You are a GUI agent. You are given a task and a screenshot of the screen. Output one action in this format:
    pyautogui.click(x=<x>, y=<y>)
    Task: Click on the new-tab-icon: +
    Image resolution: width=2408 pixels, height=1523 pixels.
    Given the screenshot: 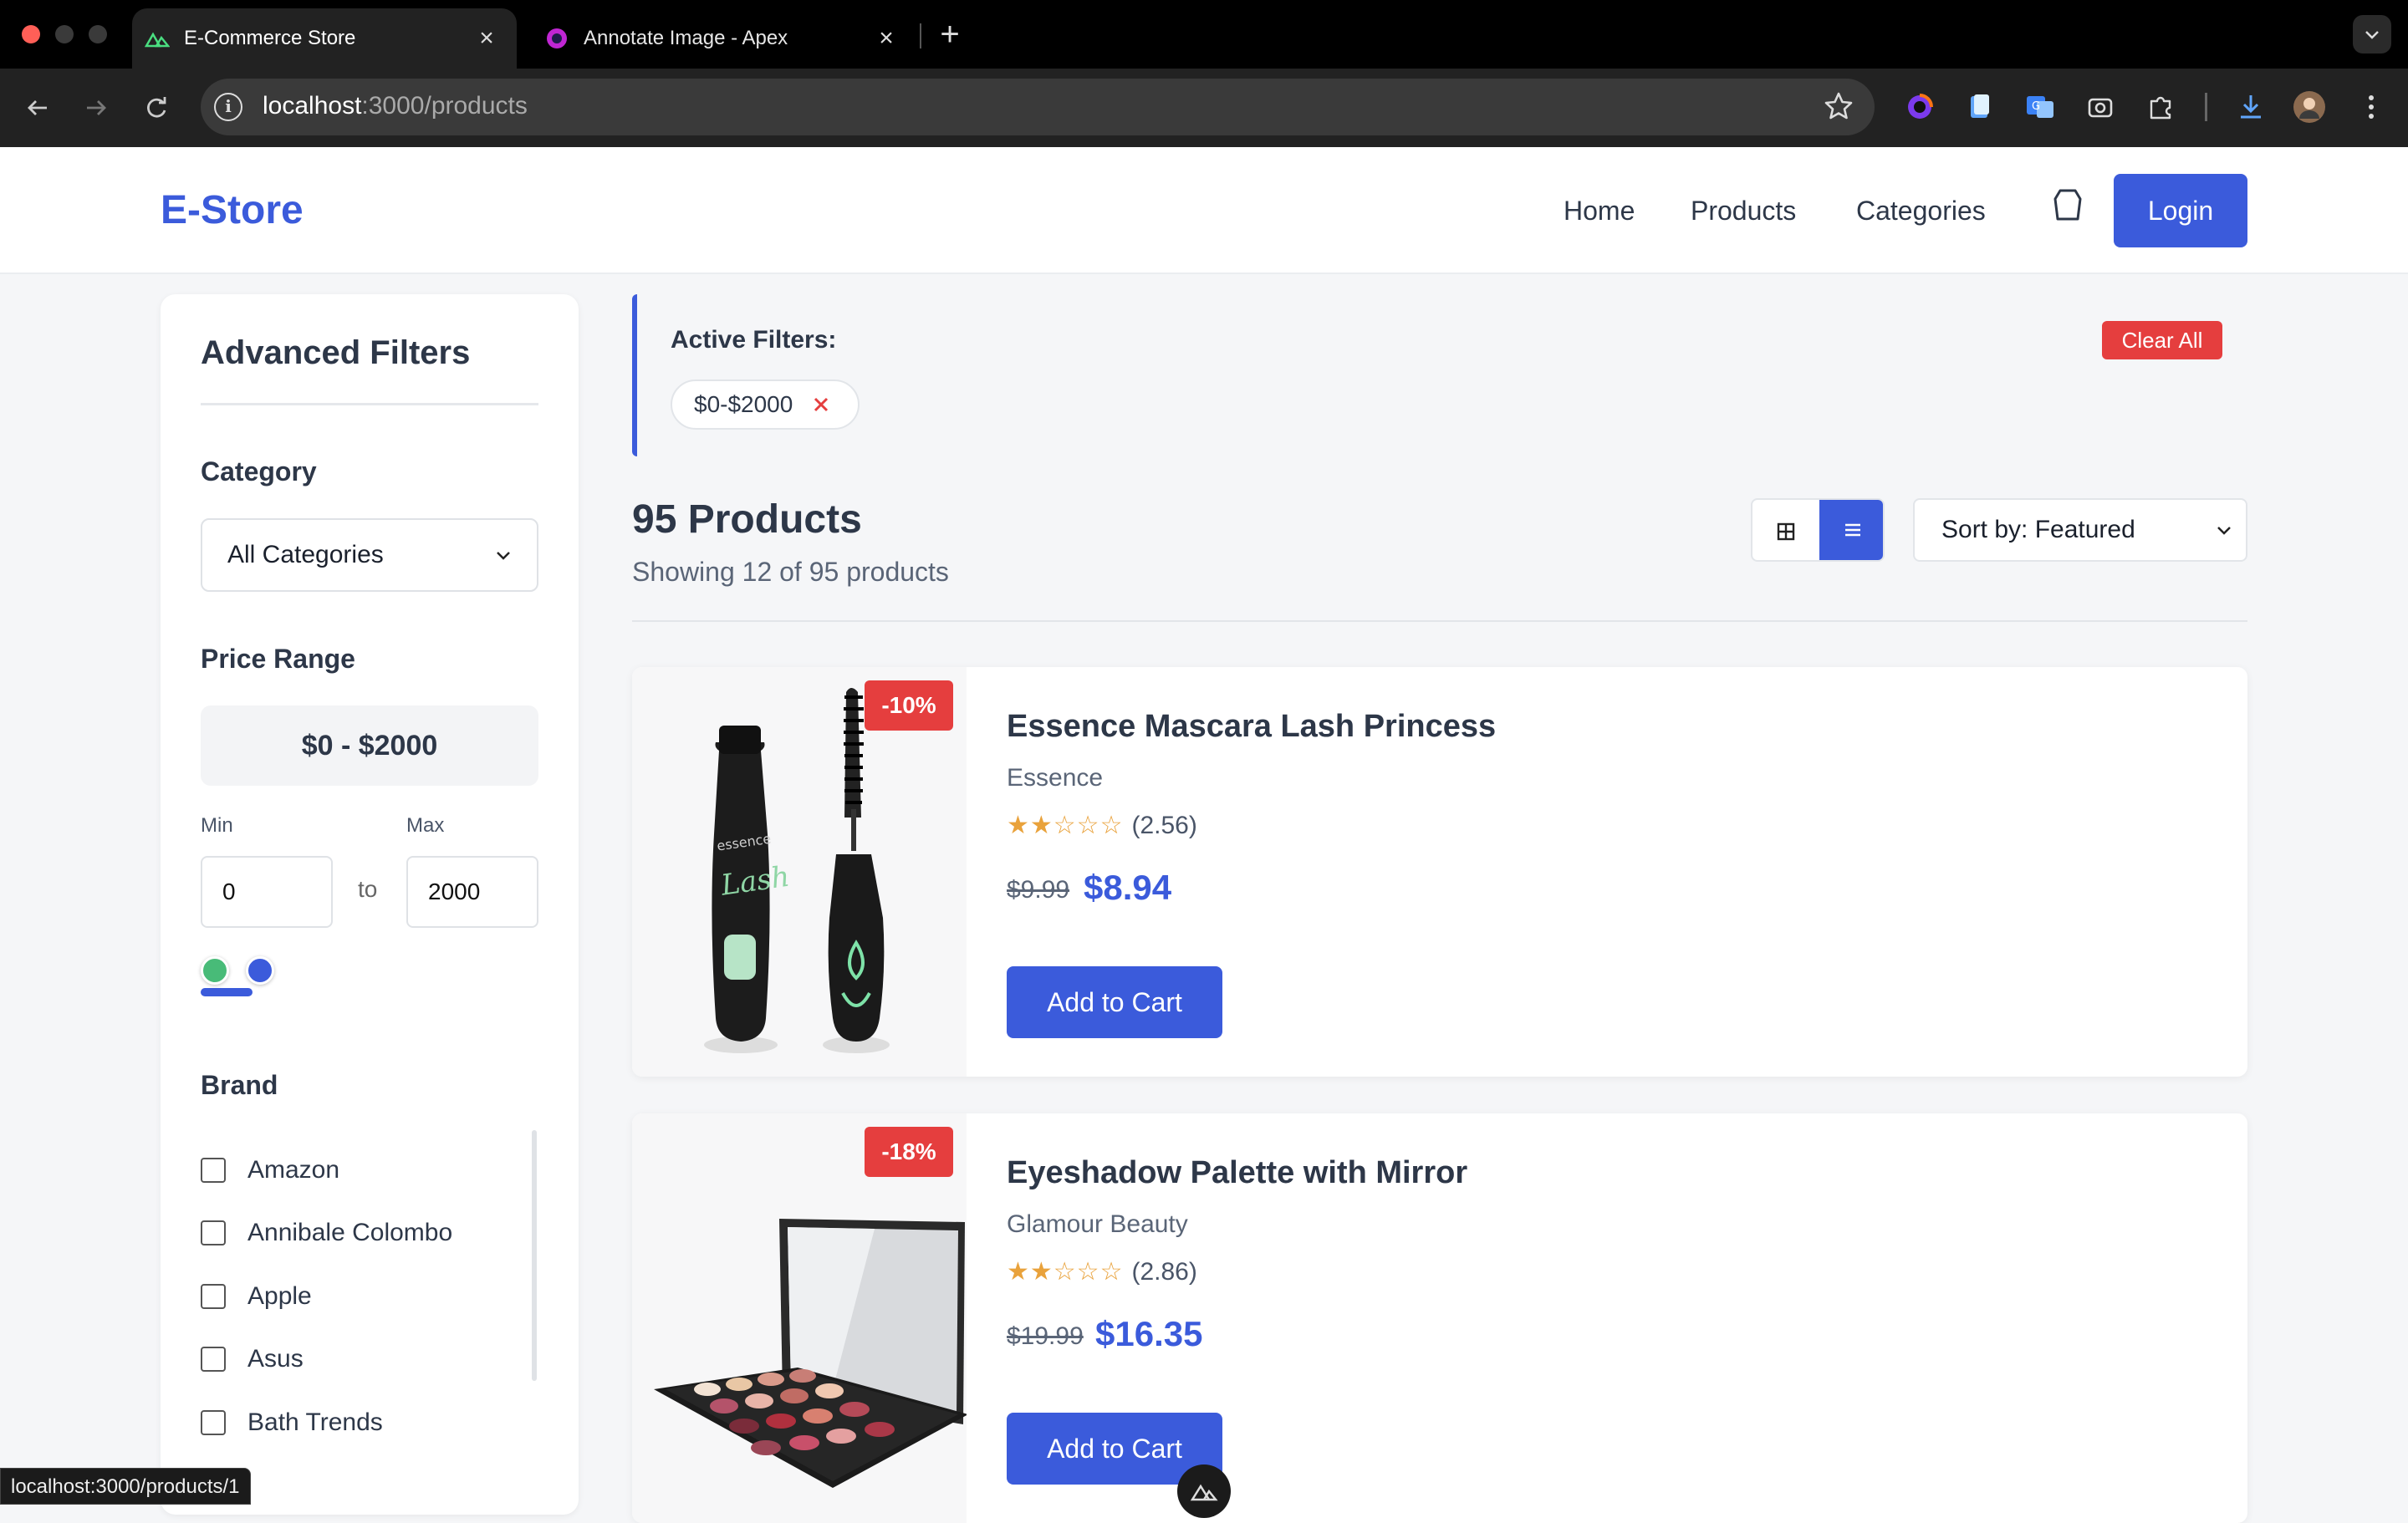 What is the action you would take?
    pyautogui.click(x=950, y=35)
    